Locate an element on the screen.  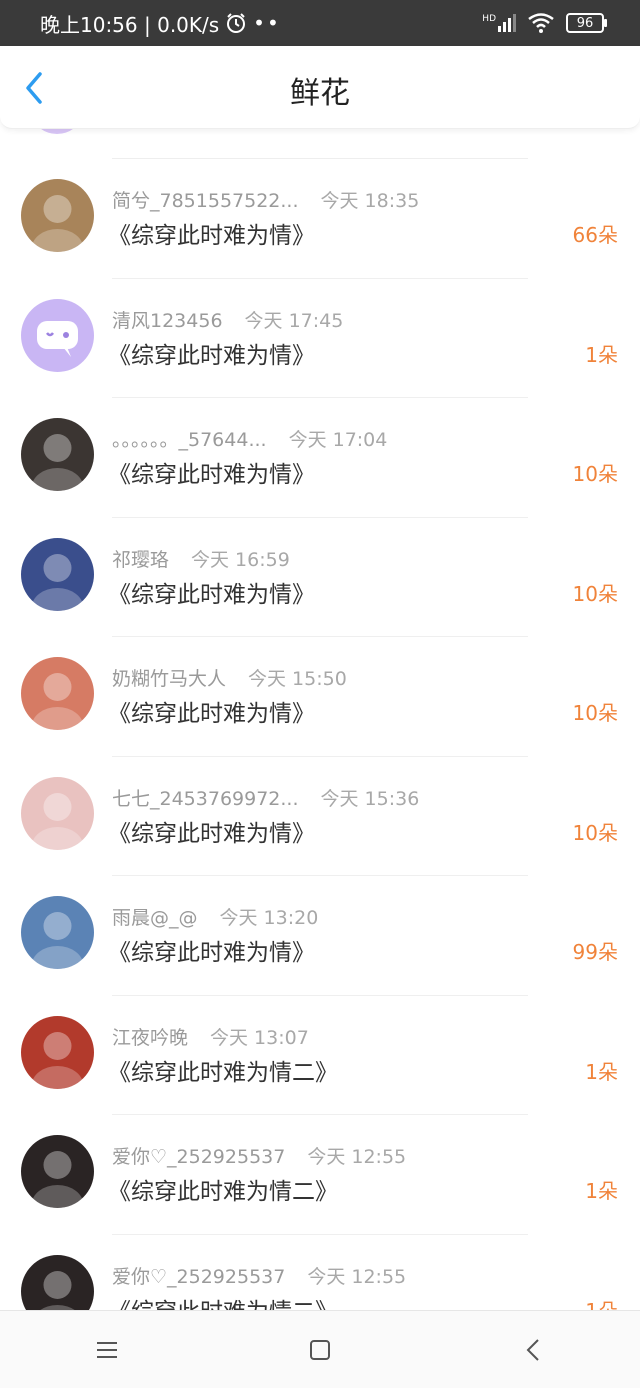
header: 鲜花 is located at coordinates (320, 87).